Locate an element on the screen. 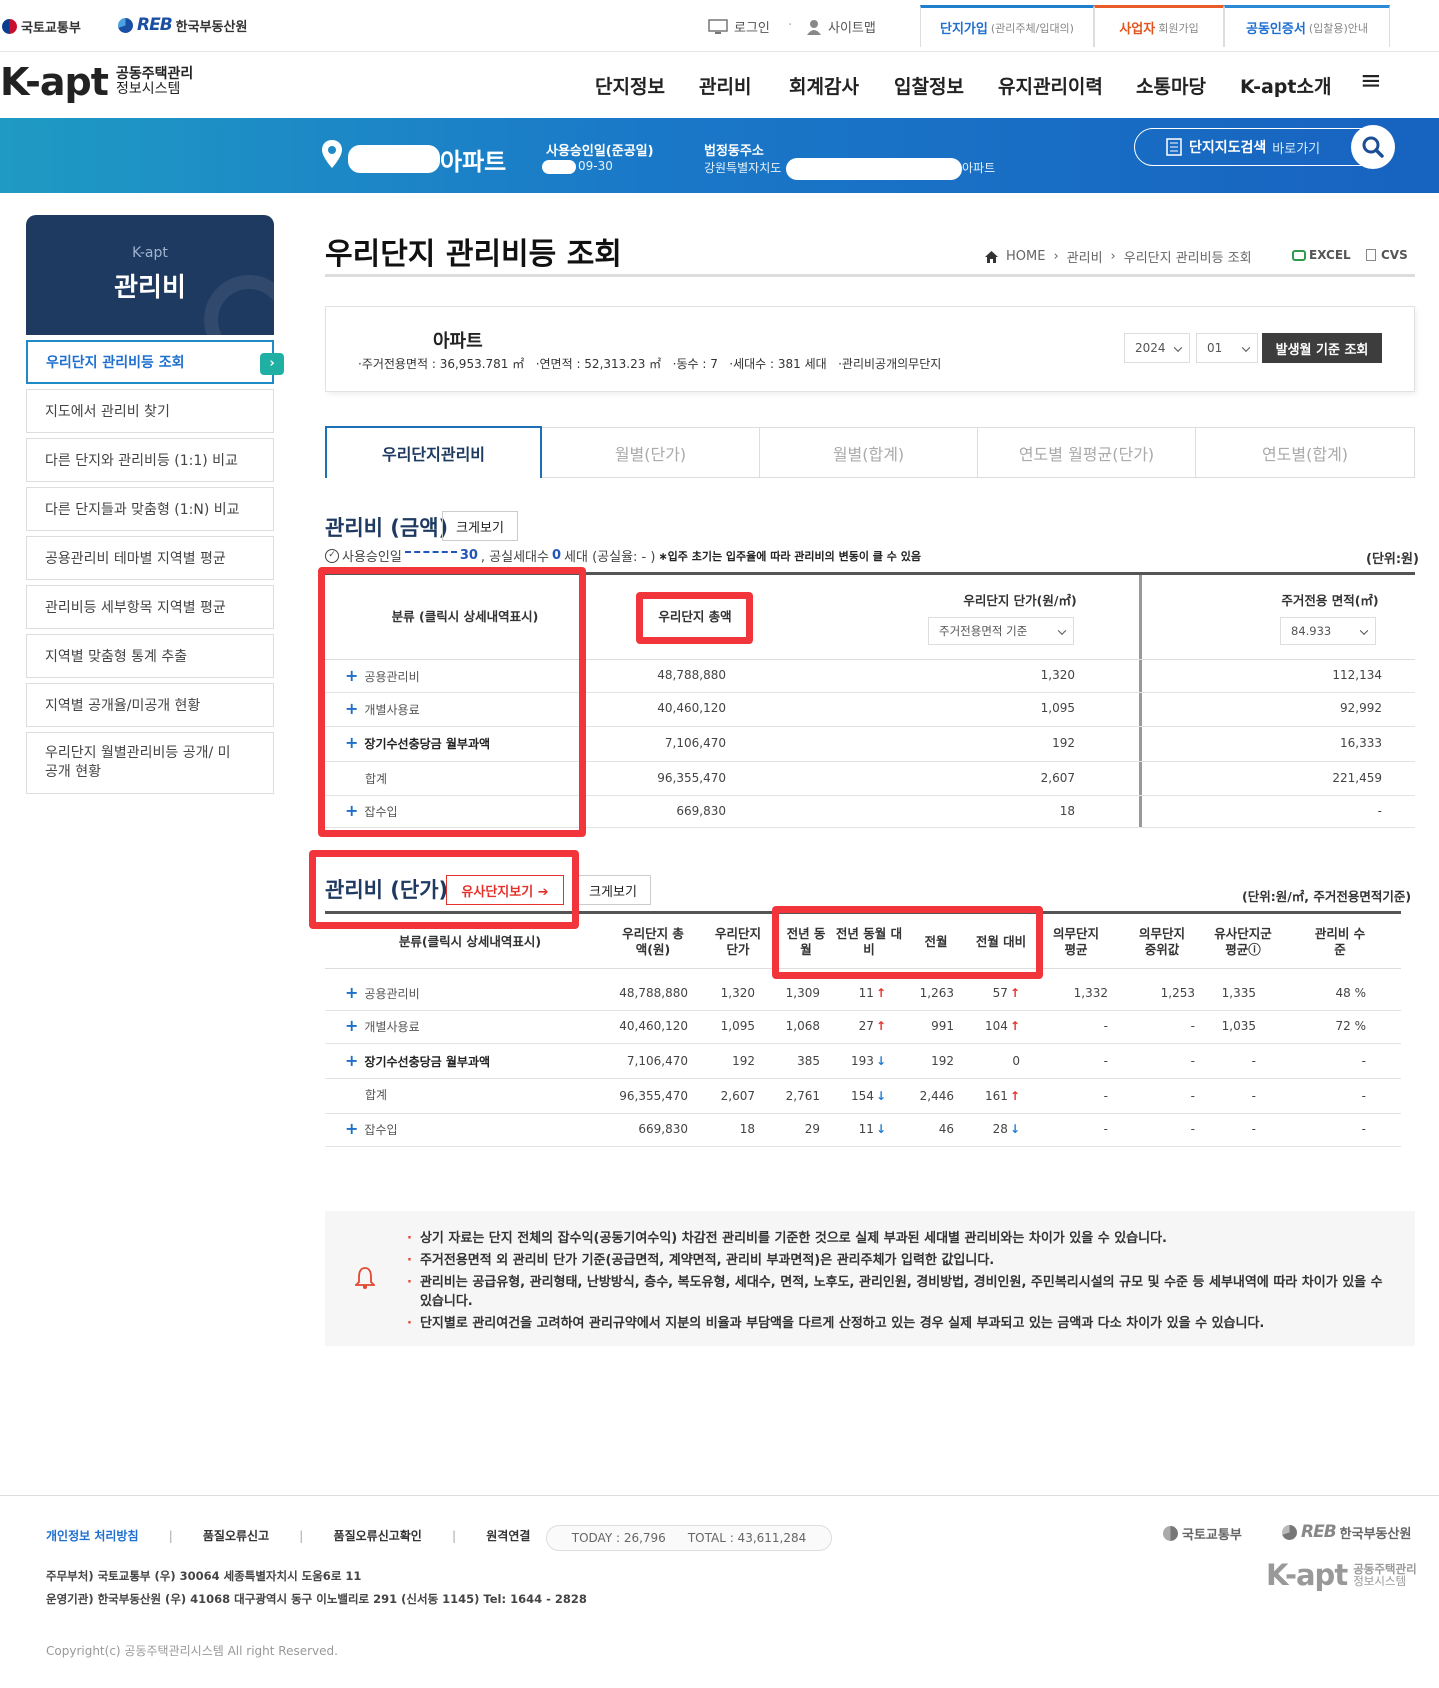  arrow-up-icon: ↑ is located at coordinates (880, 1026).